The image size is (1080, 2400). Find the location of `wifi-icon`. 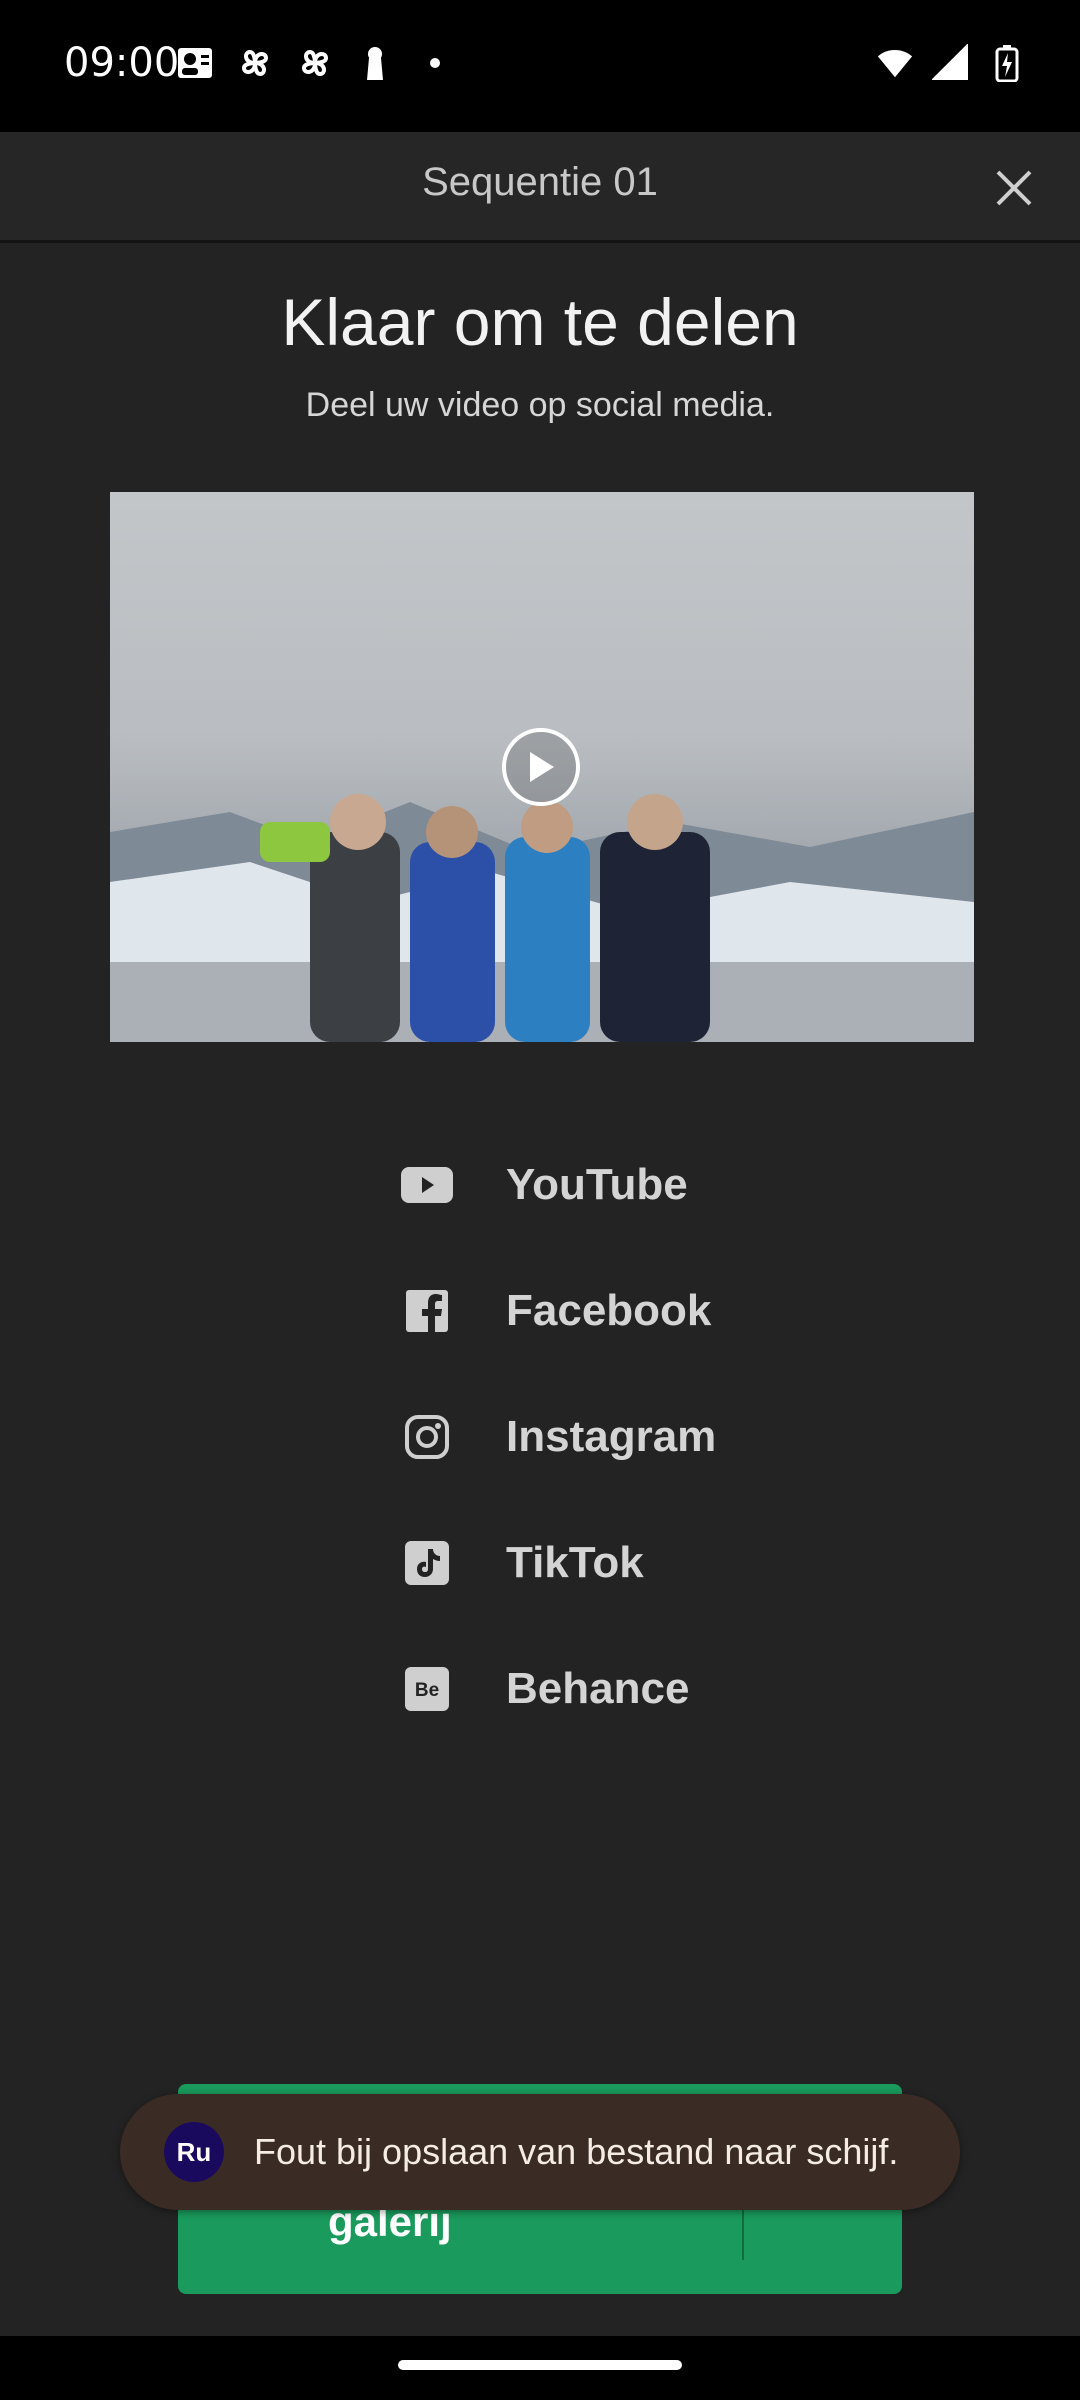

wifi-icon is located at coordinates (895, 63).